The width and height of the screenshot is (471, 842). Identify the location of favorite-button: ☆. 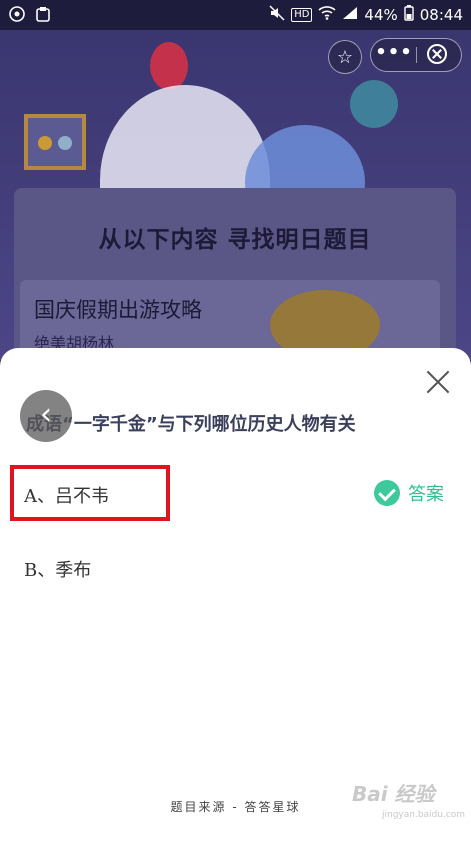
(345, 57).